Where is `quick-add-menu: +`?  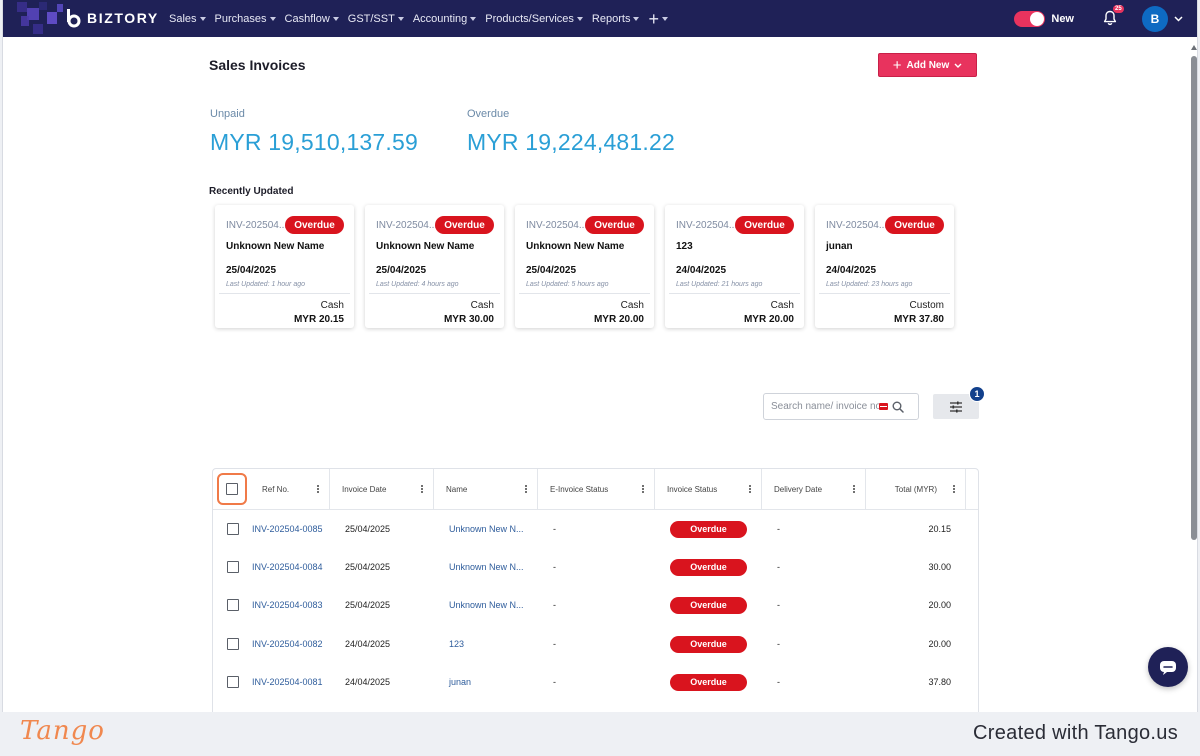
quick-add-menu: + is located at coordinates (658, 19).